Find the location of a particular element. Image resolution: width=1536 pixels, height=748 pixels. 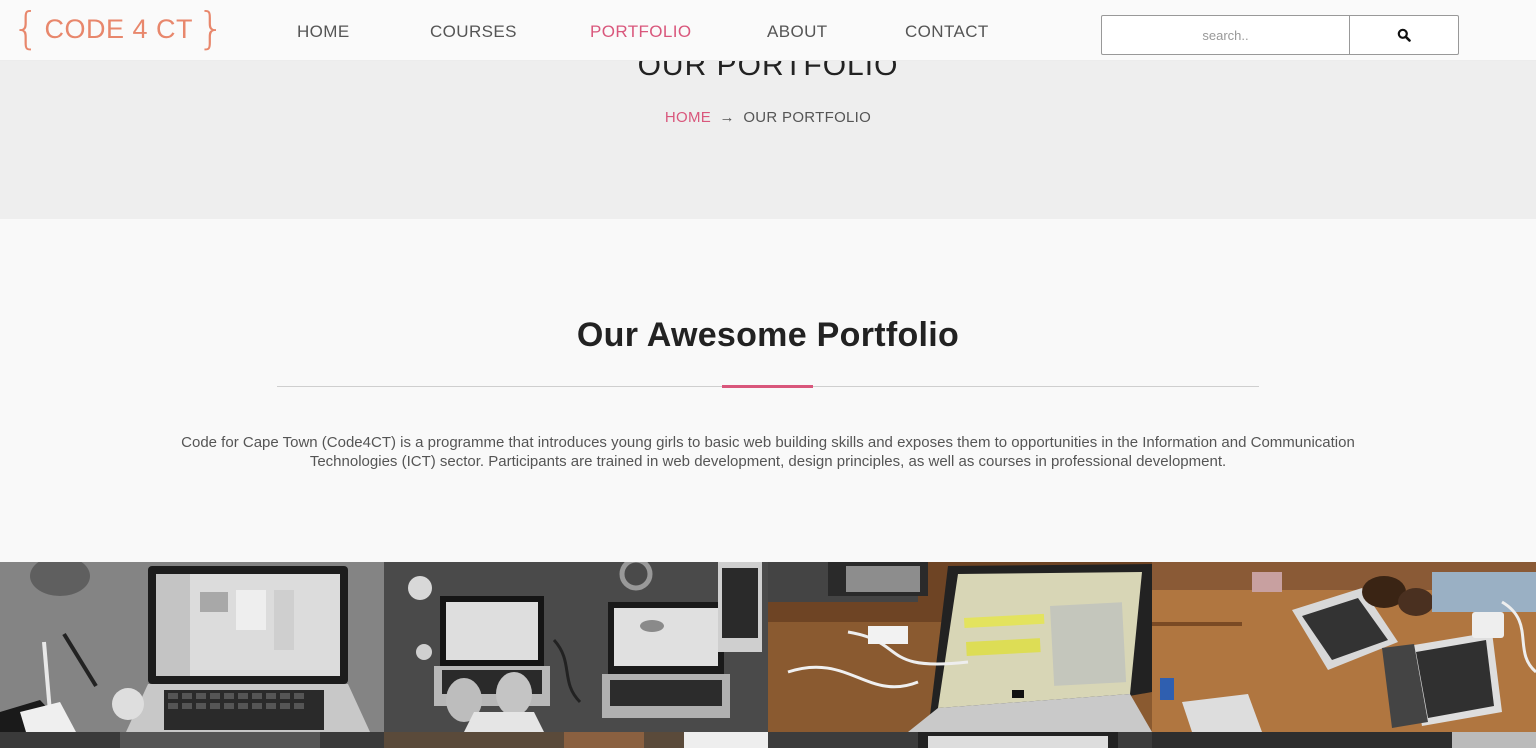

nav-item-home: HOME is located at coordinates (323, 32).